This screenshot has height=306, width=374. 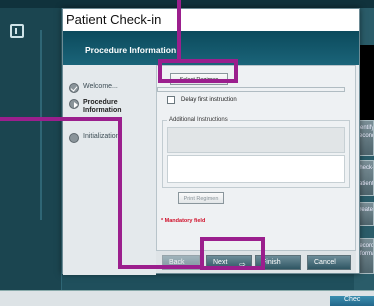 I want to click on highlight-leader-left, so click(x=60, y=119).